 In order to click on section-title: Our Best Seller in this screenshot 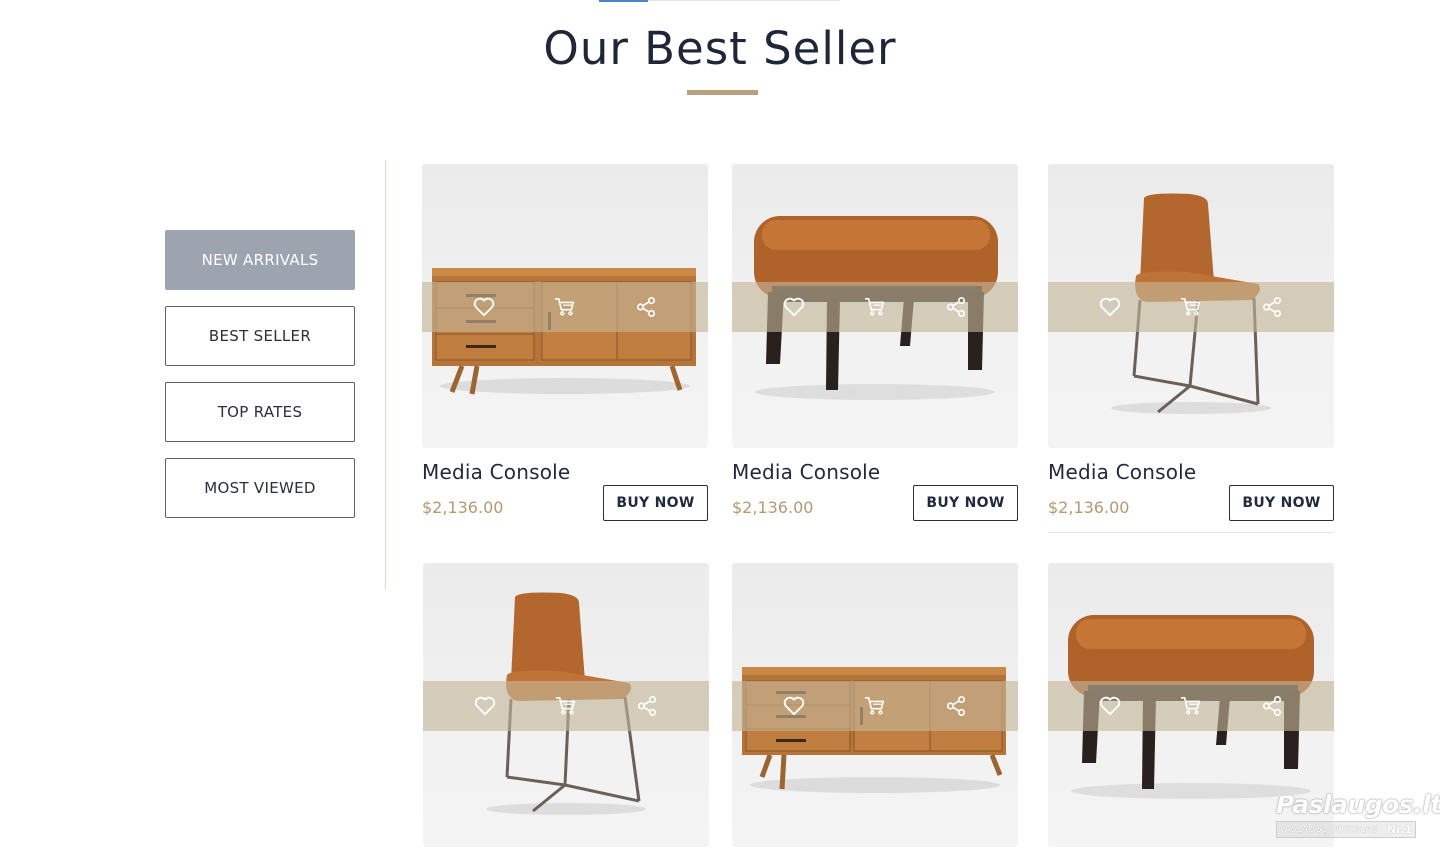, I will do `click(720, 48)`.